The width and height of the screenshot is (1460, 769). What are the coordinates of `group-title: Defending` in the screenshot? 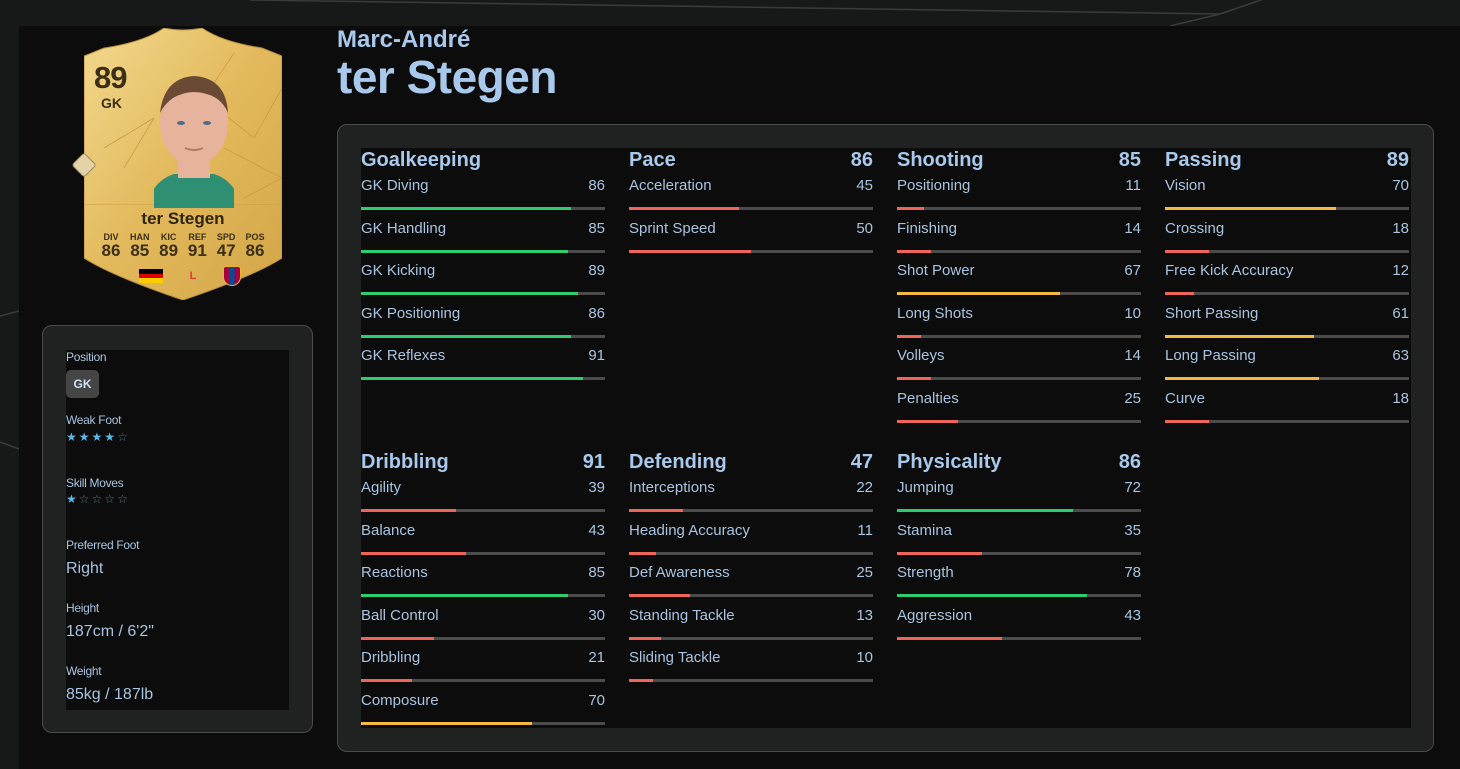 It's located at (678, 462).